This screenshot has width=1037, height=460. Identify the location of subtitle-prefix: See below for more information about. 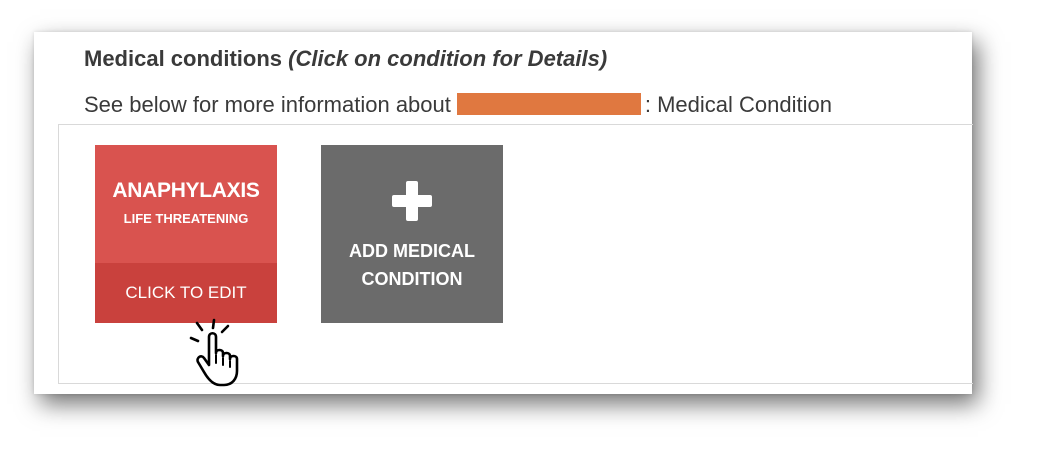
(267, 104).